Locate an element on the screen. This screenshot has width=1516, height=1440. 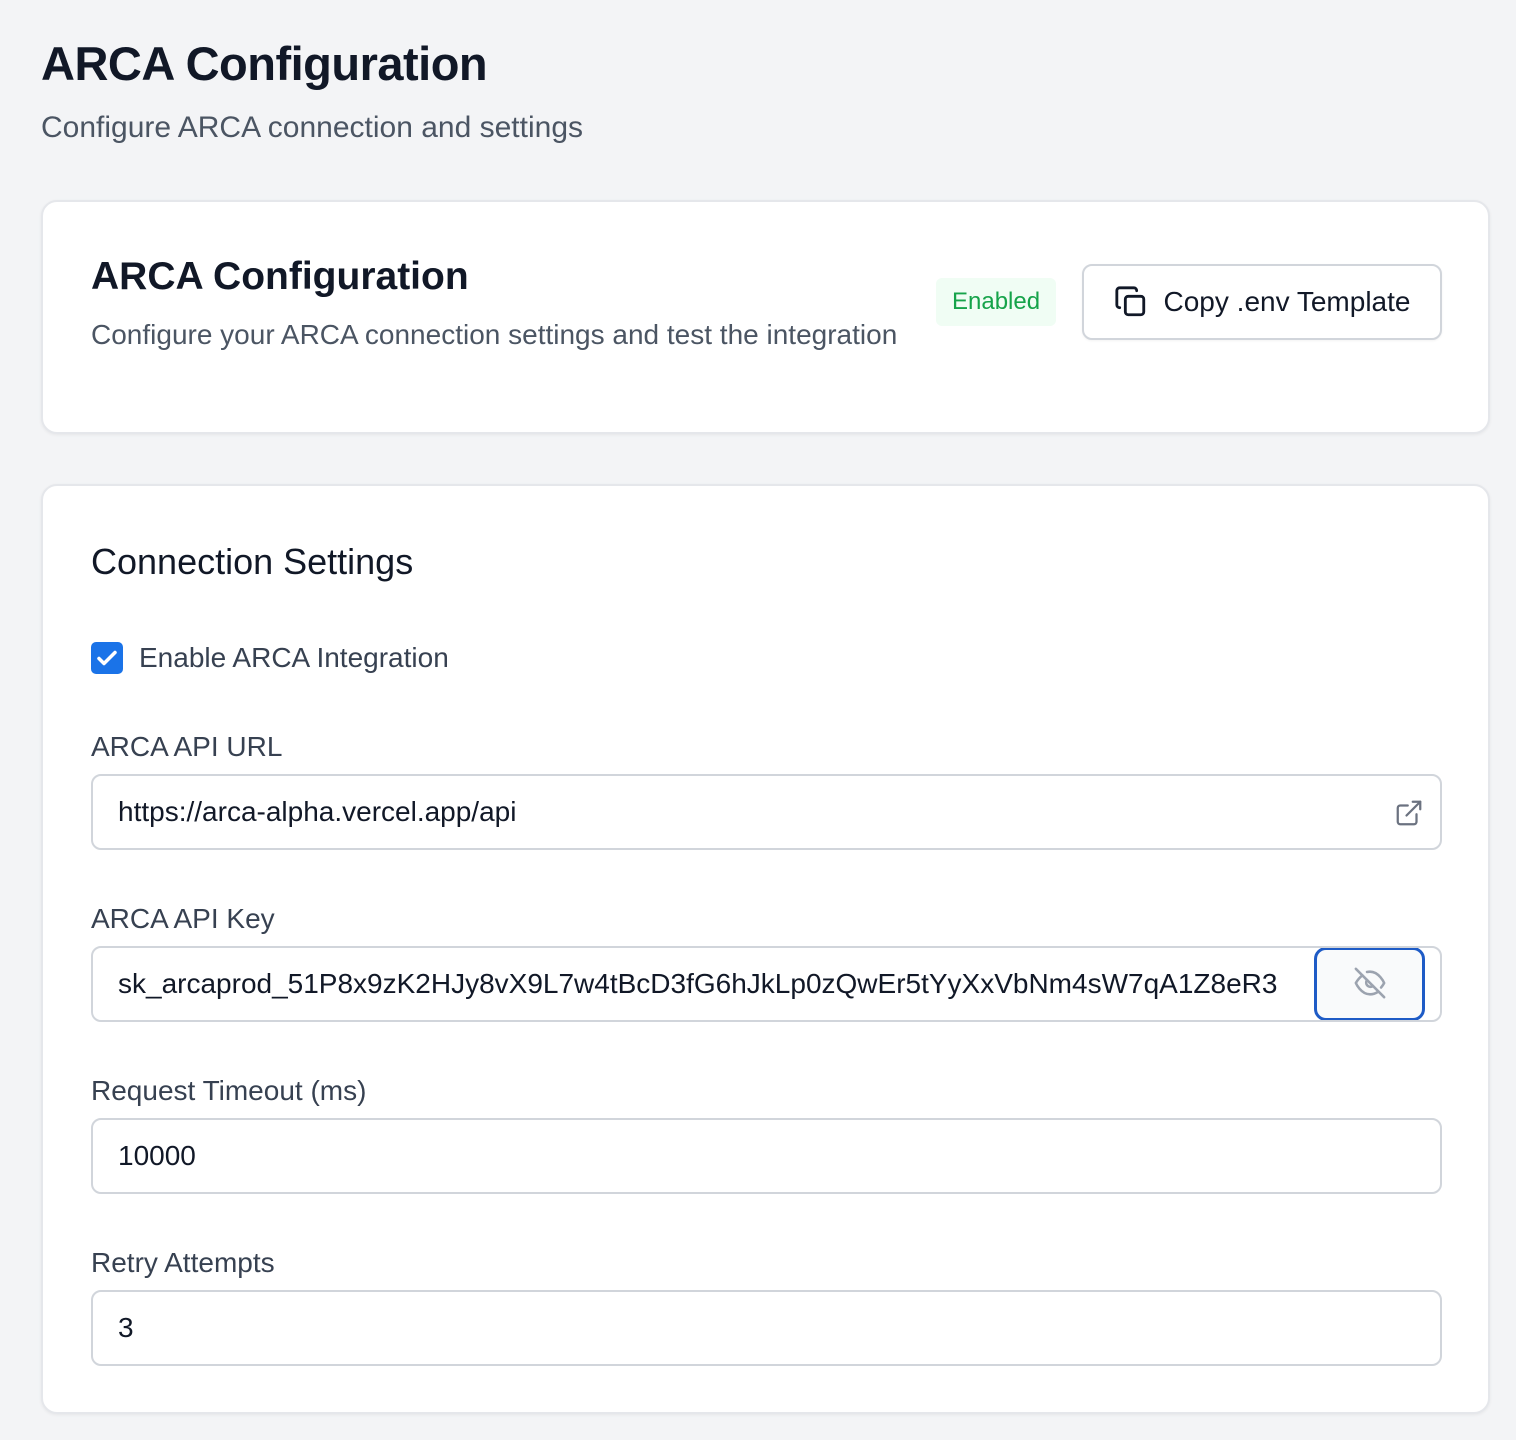
api-url-input: https://arca-alpha.vercel.app/api is located at coordinates (766, 812).